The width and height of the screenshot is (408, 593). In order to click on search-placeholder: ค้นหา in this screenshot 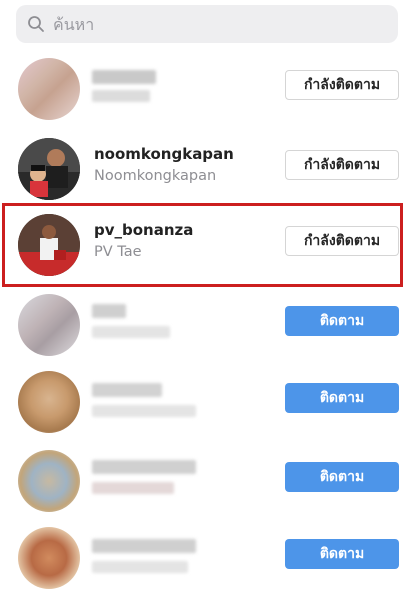, I will do `click(74, 24)`.